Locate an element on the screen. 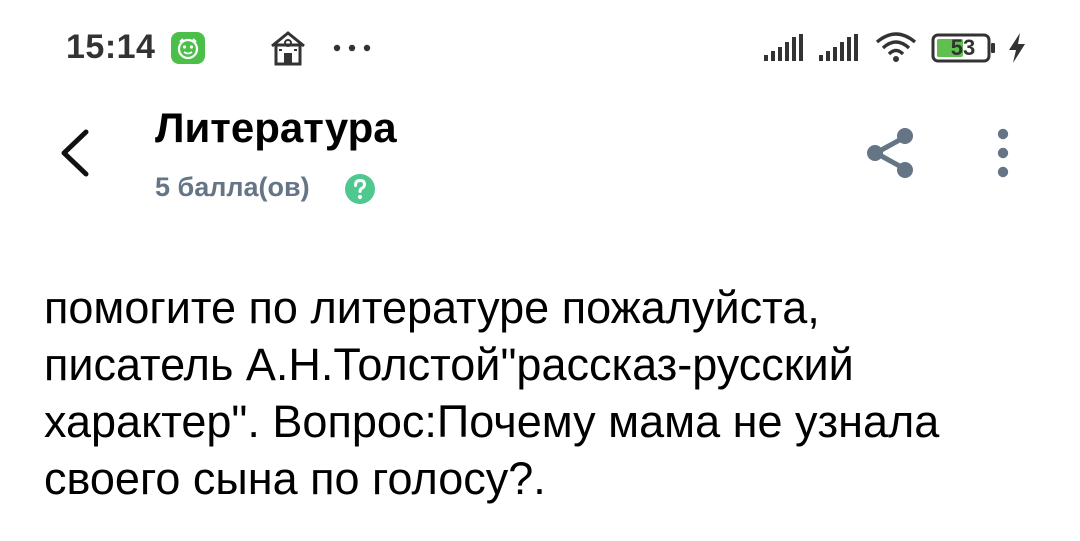  page-title: Литература is located at coordinates (276, 127).